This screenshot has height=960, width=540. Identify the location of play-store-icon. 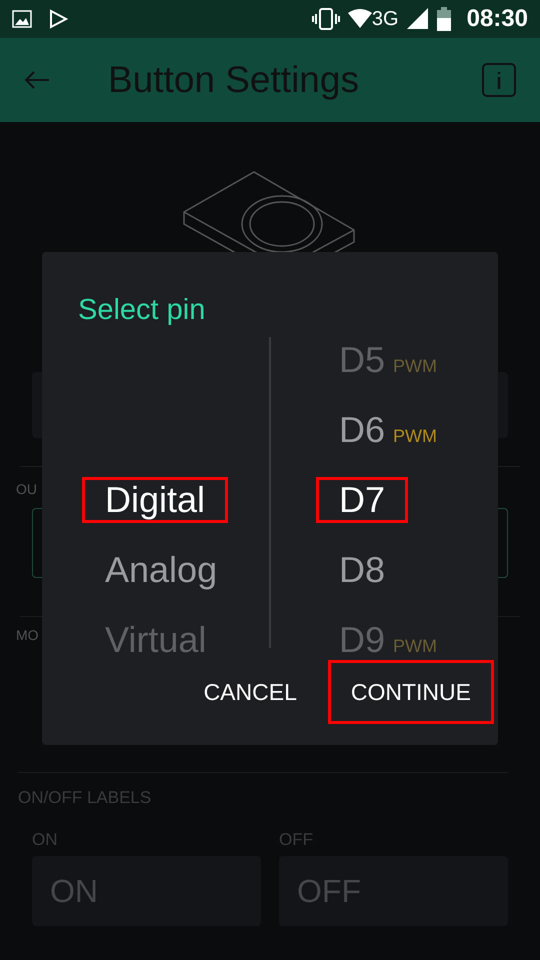
(58, 19).